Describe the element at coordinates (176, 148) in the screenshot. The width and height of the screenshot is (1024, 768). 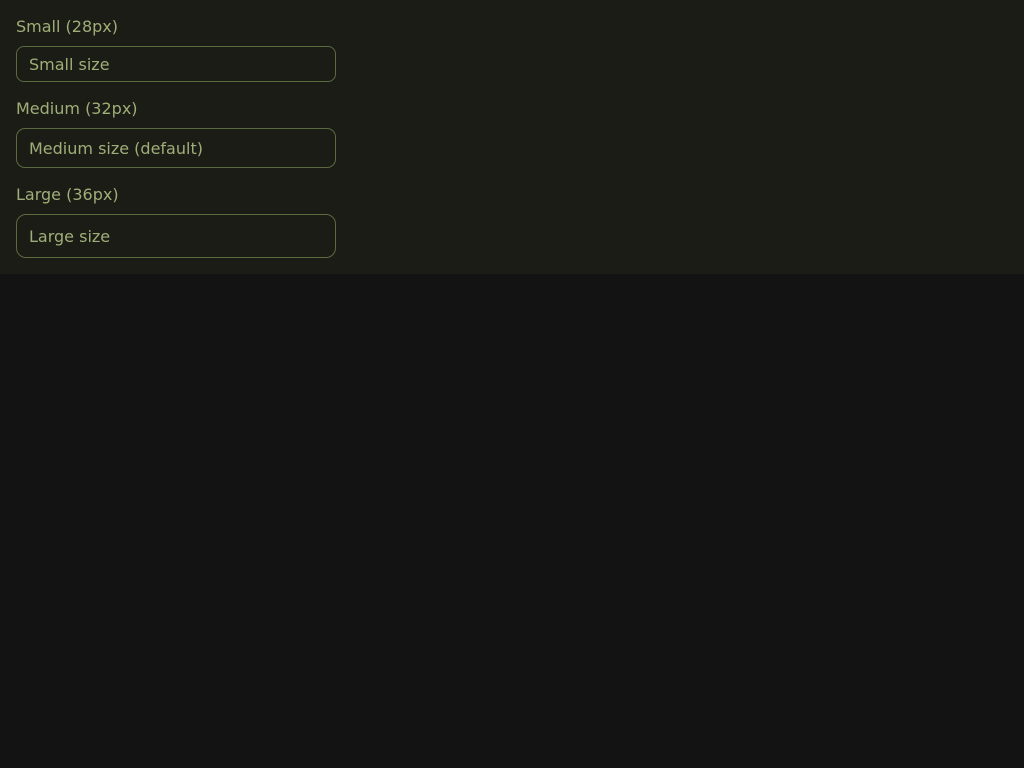
I see `medium-input` at that location.